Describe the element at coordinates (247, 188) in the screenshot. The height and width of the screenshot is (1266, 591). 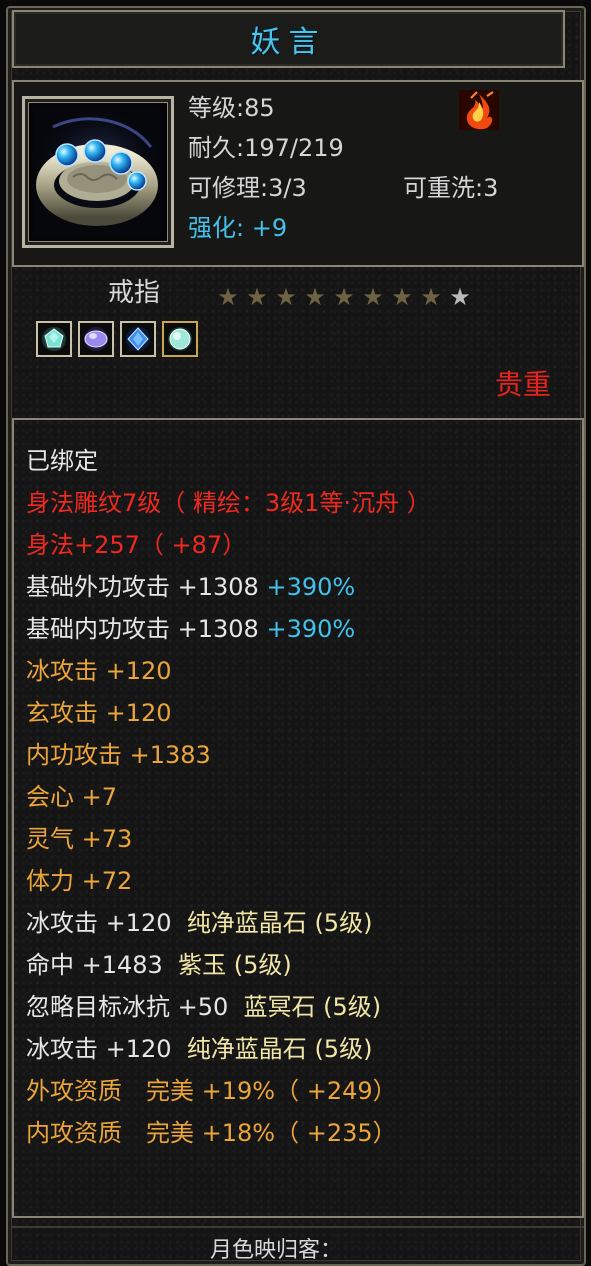
I see `item-repairable: 可修理:3/3` at that location.